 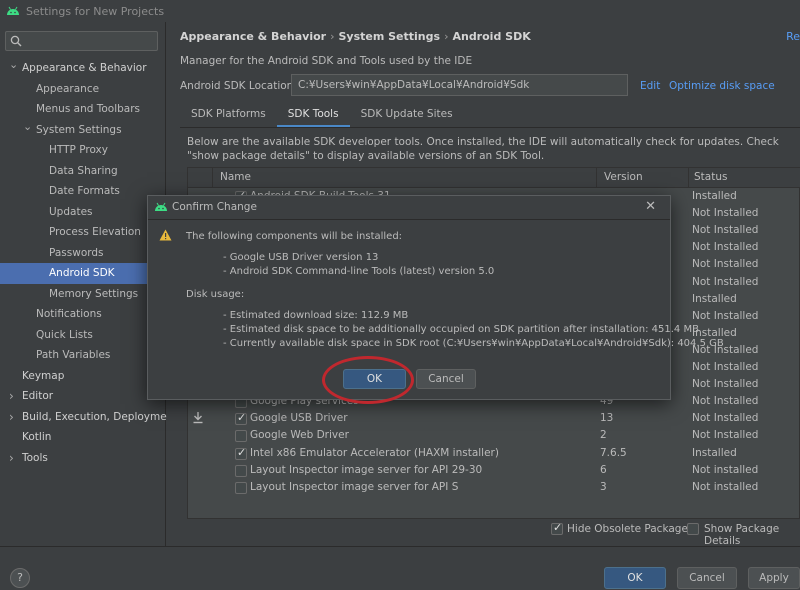 I want to click on sidebar-item: › Tools, so click(x=83, y=458).